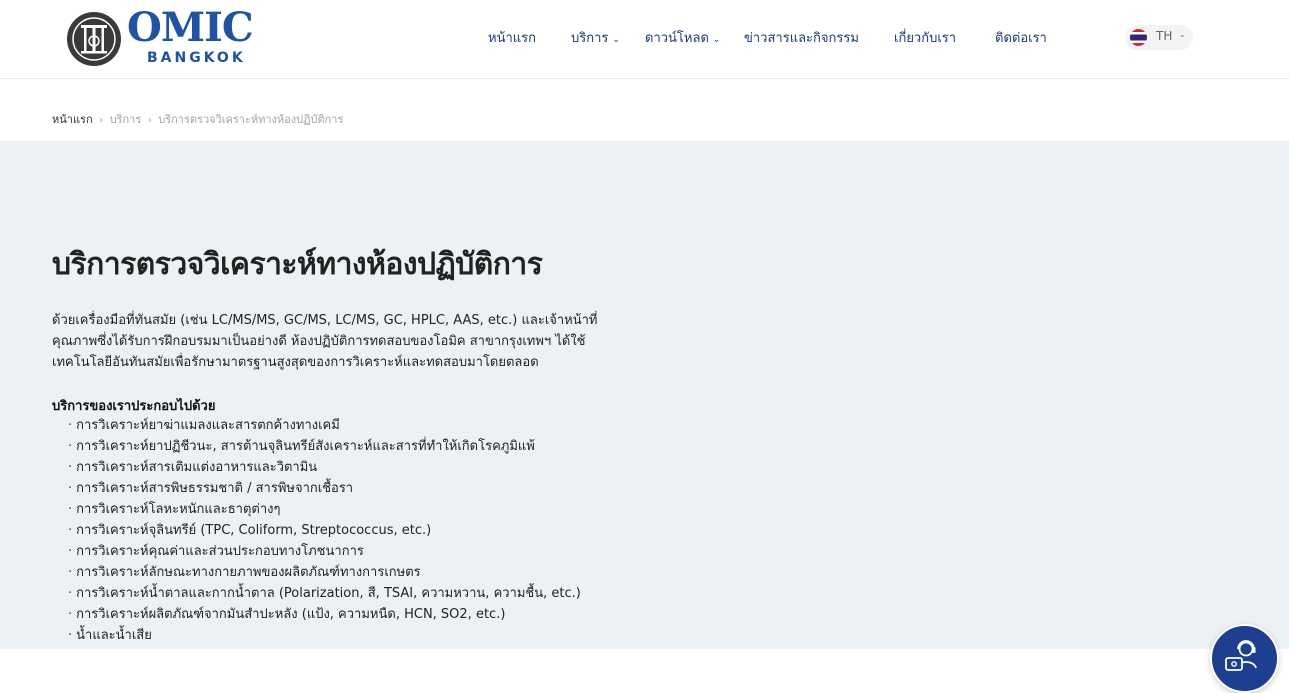 Image resolution: width=1289 pixels, height=693 pixels. I want to click on list-item: · น้ำและน้ำเสีย, so click(110, 635).